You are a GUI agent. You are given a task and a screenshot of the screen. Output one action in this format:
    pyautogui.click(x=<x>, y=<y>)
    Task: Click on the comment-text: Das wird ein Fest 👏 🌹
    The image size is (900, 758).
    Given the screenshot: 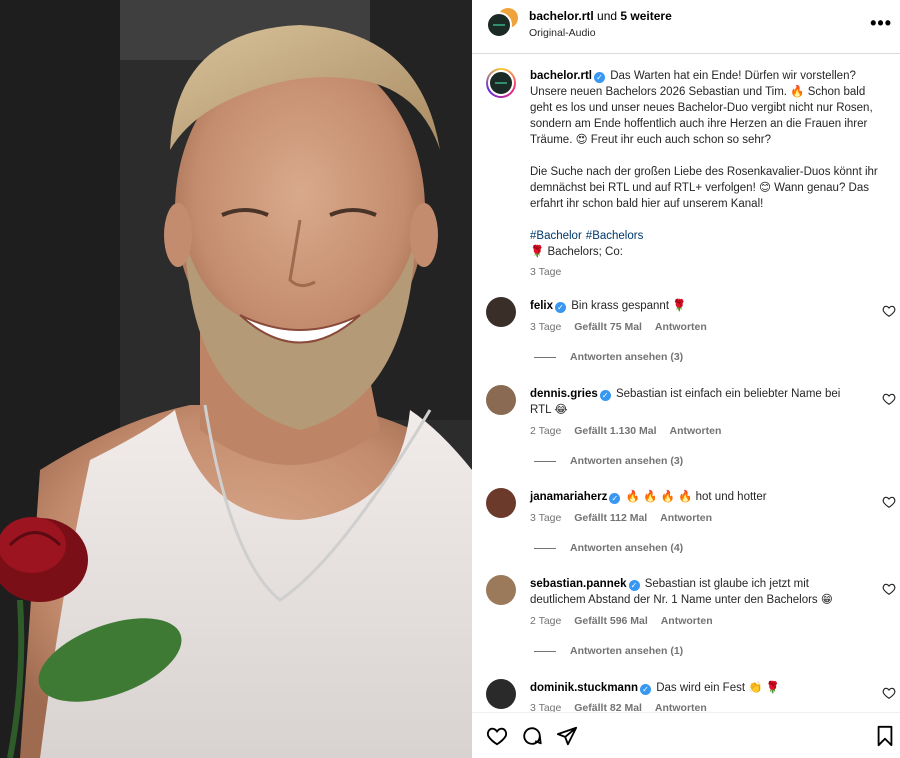 What is the action you would take?
    pyautogui.click(x=718, y=688)
    